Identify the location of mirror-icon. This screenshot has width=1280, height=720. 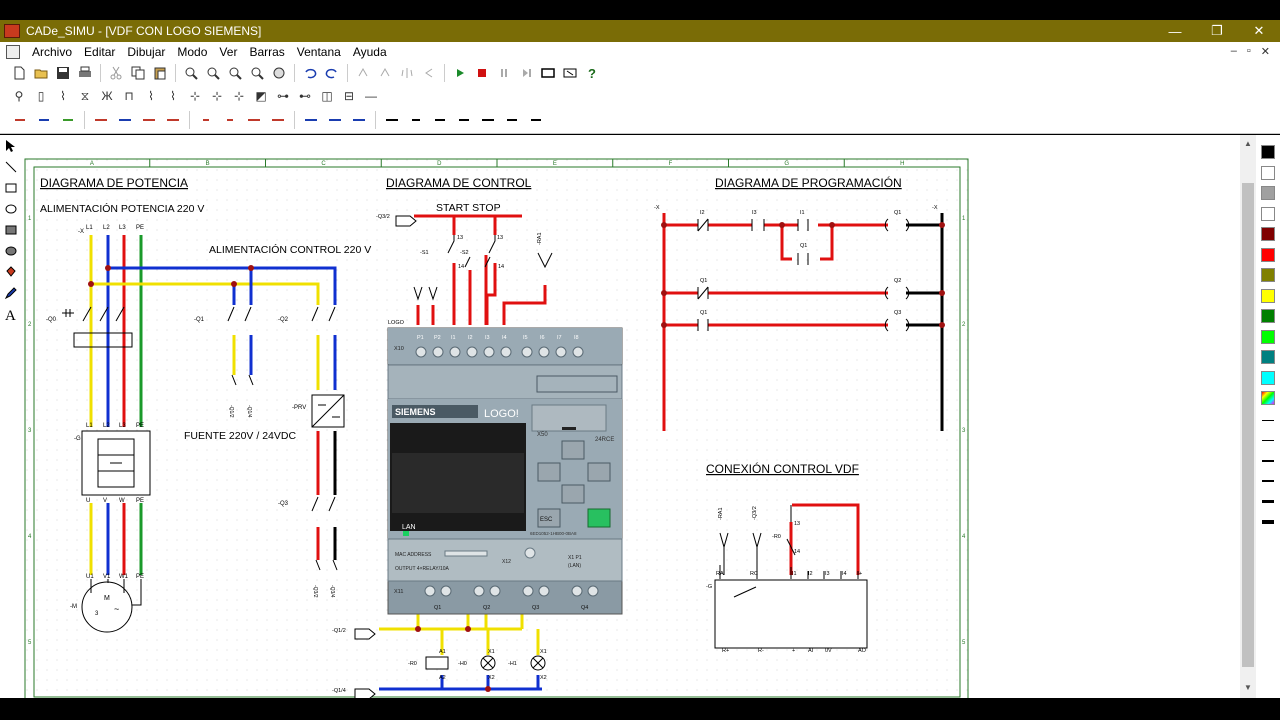
(407, 73).